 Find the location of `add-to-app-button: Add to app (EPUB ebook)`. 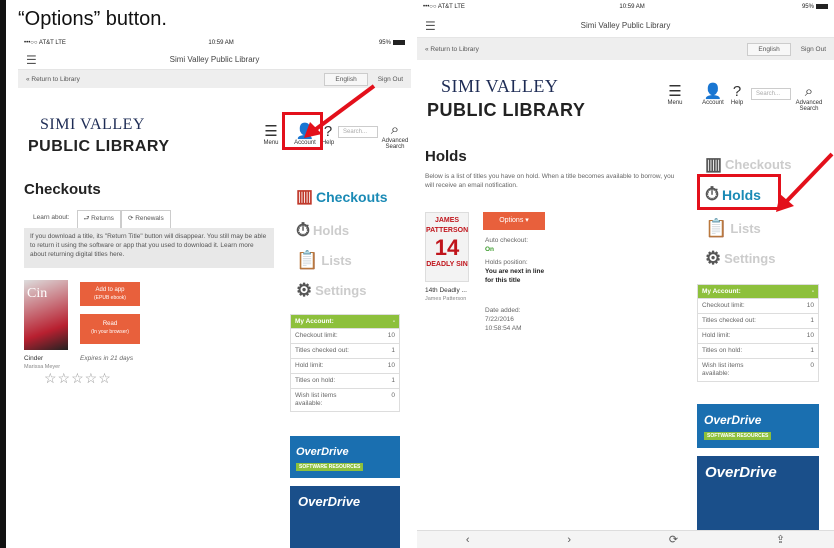

add-to-app-button: Add to app (EPUB ebook) is located at coordinates (110, 294).